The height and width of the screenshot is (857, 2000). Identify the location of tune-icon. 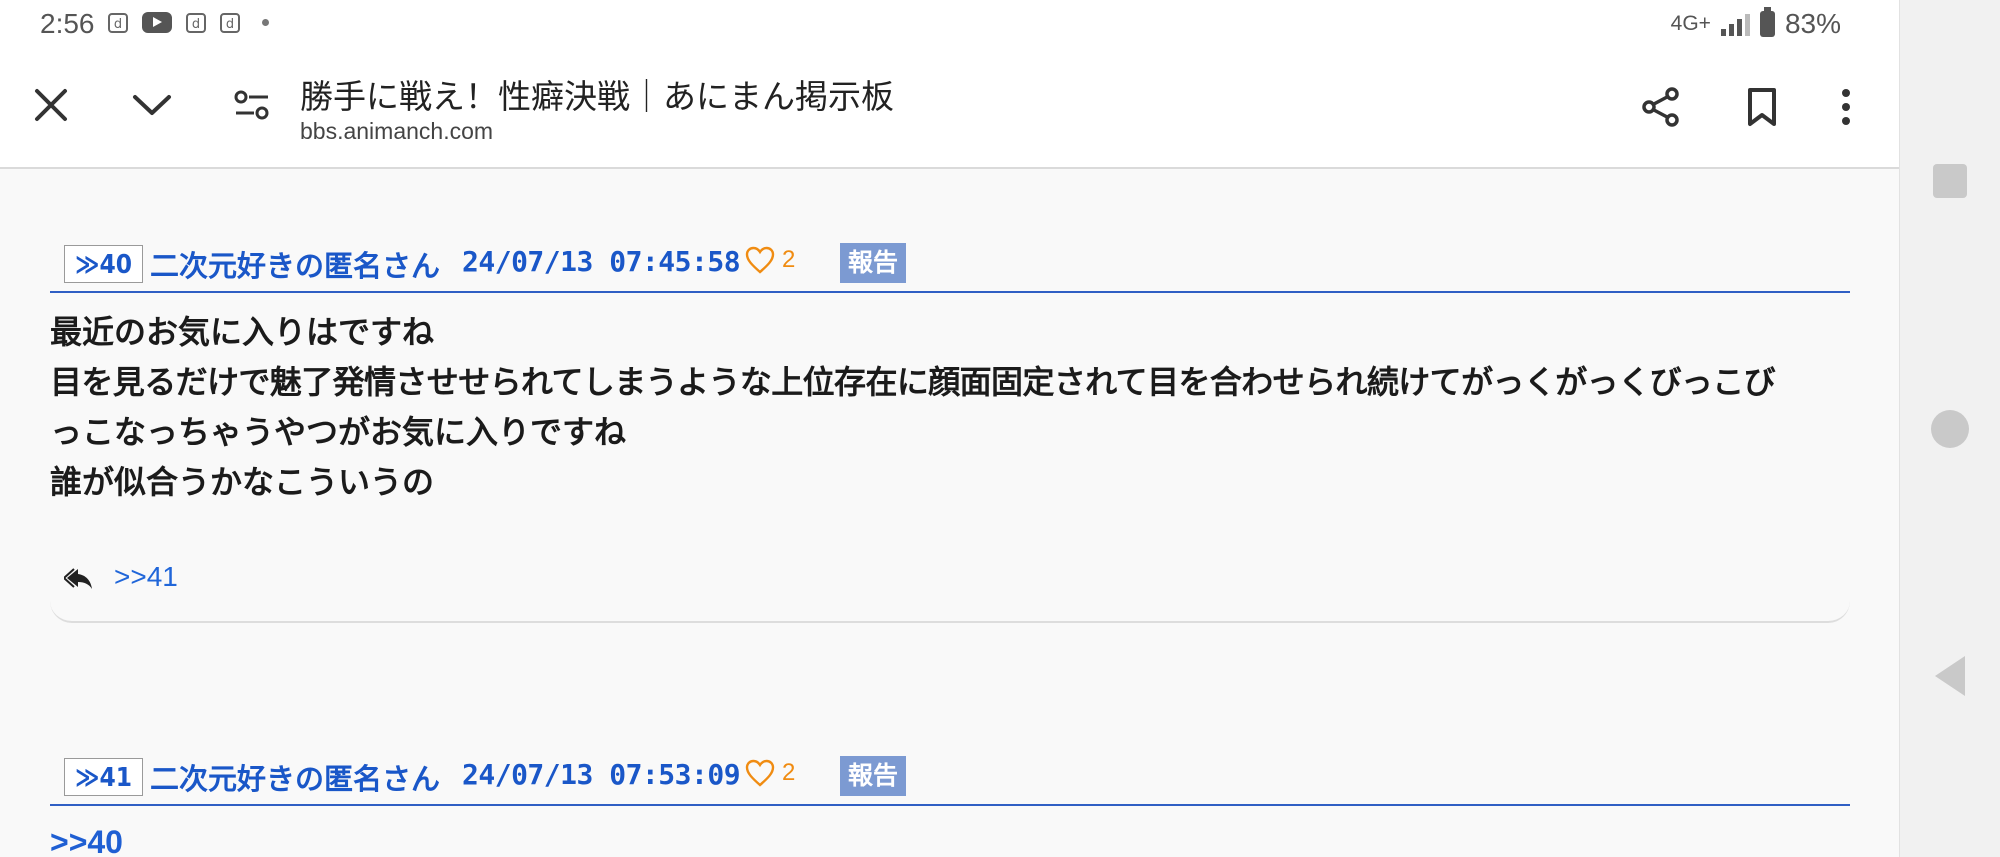
(252, 107).